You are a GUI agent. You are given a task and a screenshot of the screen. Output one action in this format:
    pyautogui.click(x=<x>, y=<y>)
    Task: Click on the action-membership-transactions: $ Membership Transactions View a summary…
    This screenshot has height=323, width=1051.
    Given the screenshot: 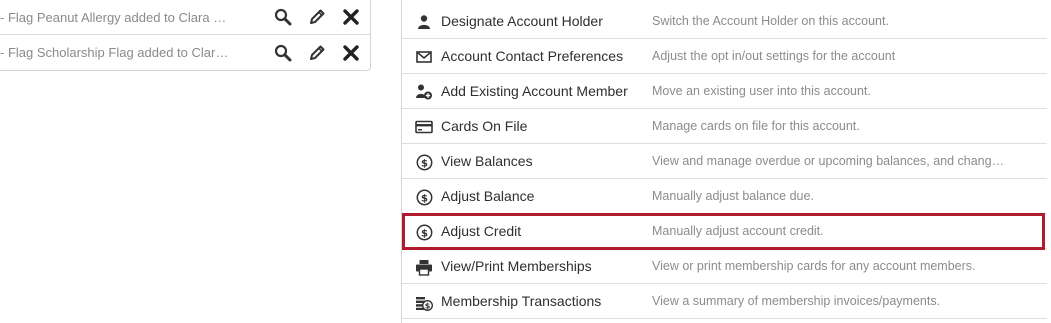 What is the action you would take?
    pyautogui.click(x=724, y=301)
    